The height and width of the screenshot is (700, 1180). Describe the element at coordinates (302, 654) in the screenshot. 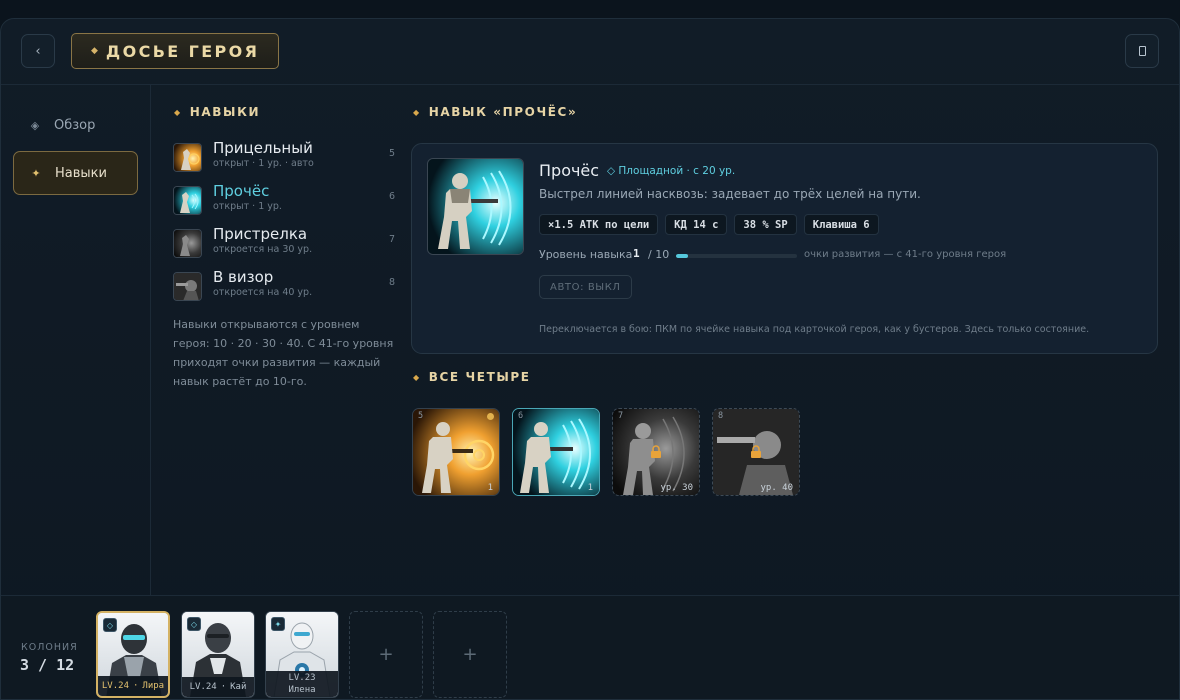

I see `hero-card-ilena: ✦ LV.23 Илена` at that location.